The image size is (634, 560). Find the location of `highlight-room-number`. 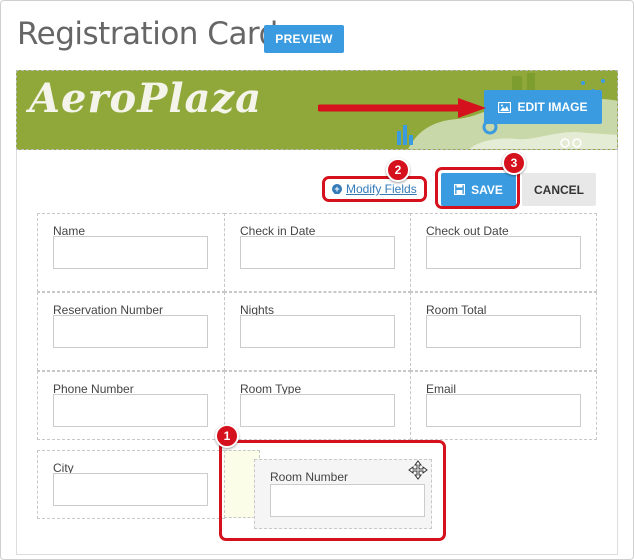

highlight-room-number is located at coordinates (332, 490).